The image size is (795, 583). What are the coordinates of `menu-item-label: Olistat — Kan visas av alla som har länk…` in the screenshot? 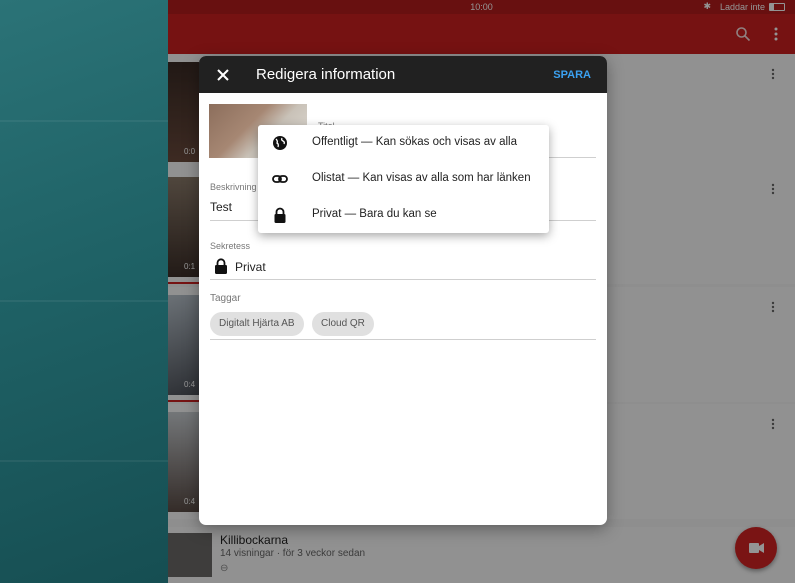 It's located at (421, 178).